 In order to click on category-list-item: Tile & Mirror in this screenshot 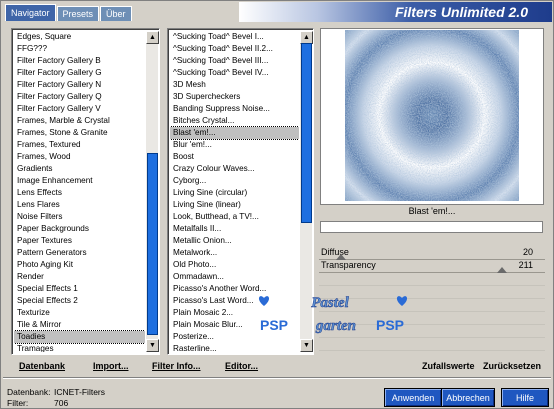, I will do `click(79, 325)`.